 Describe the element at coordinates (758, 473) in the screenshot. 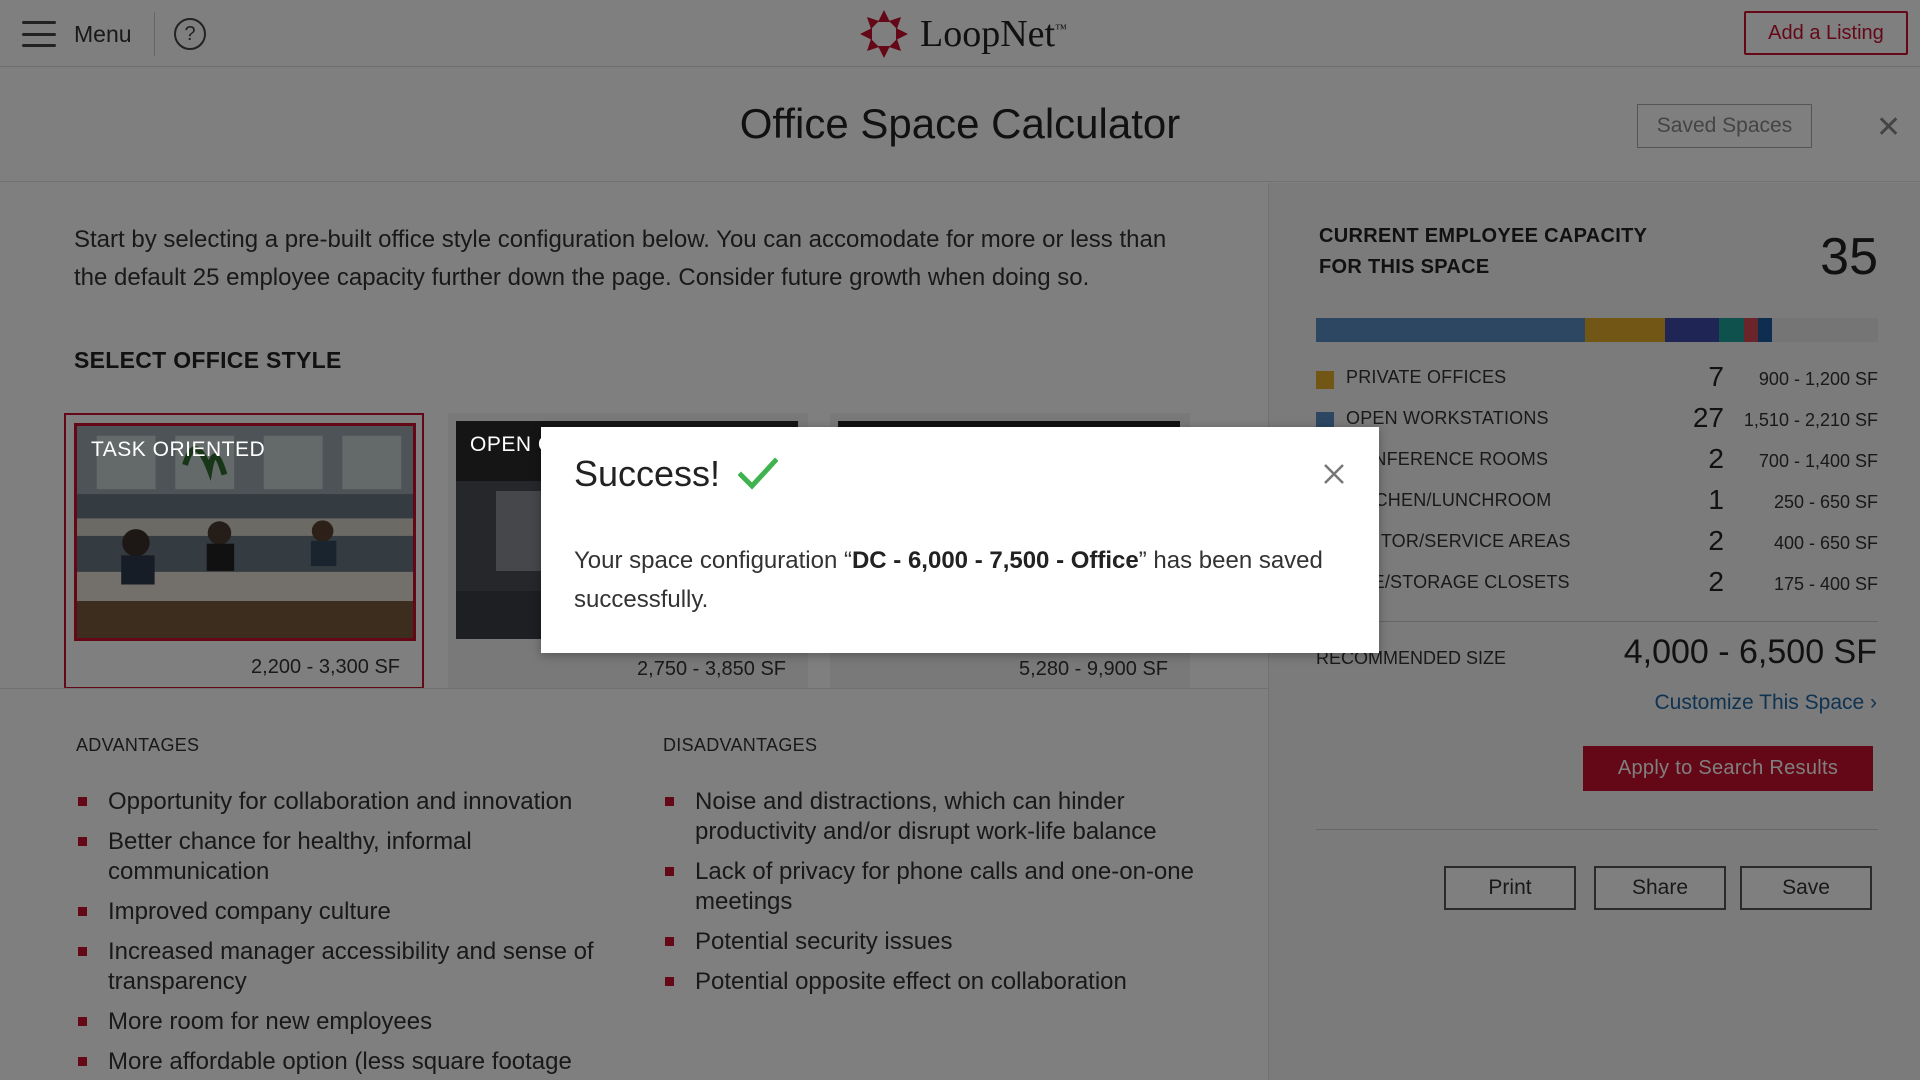

I see `checkmark-icon` at that location.